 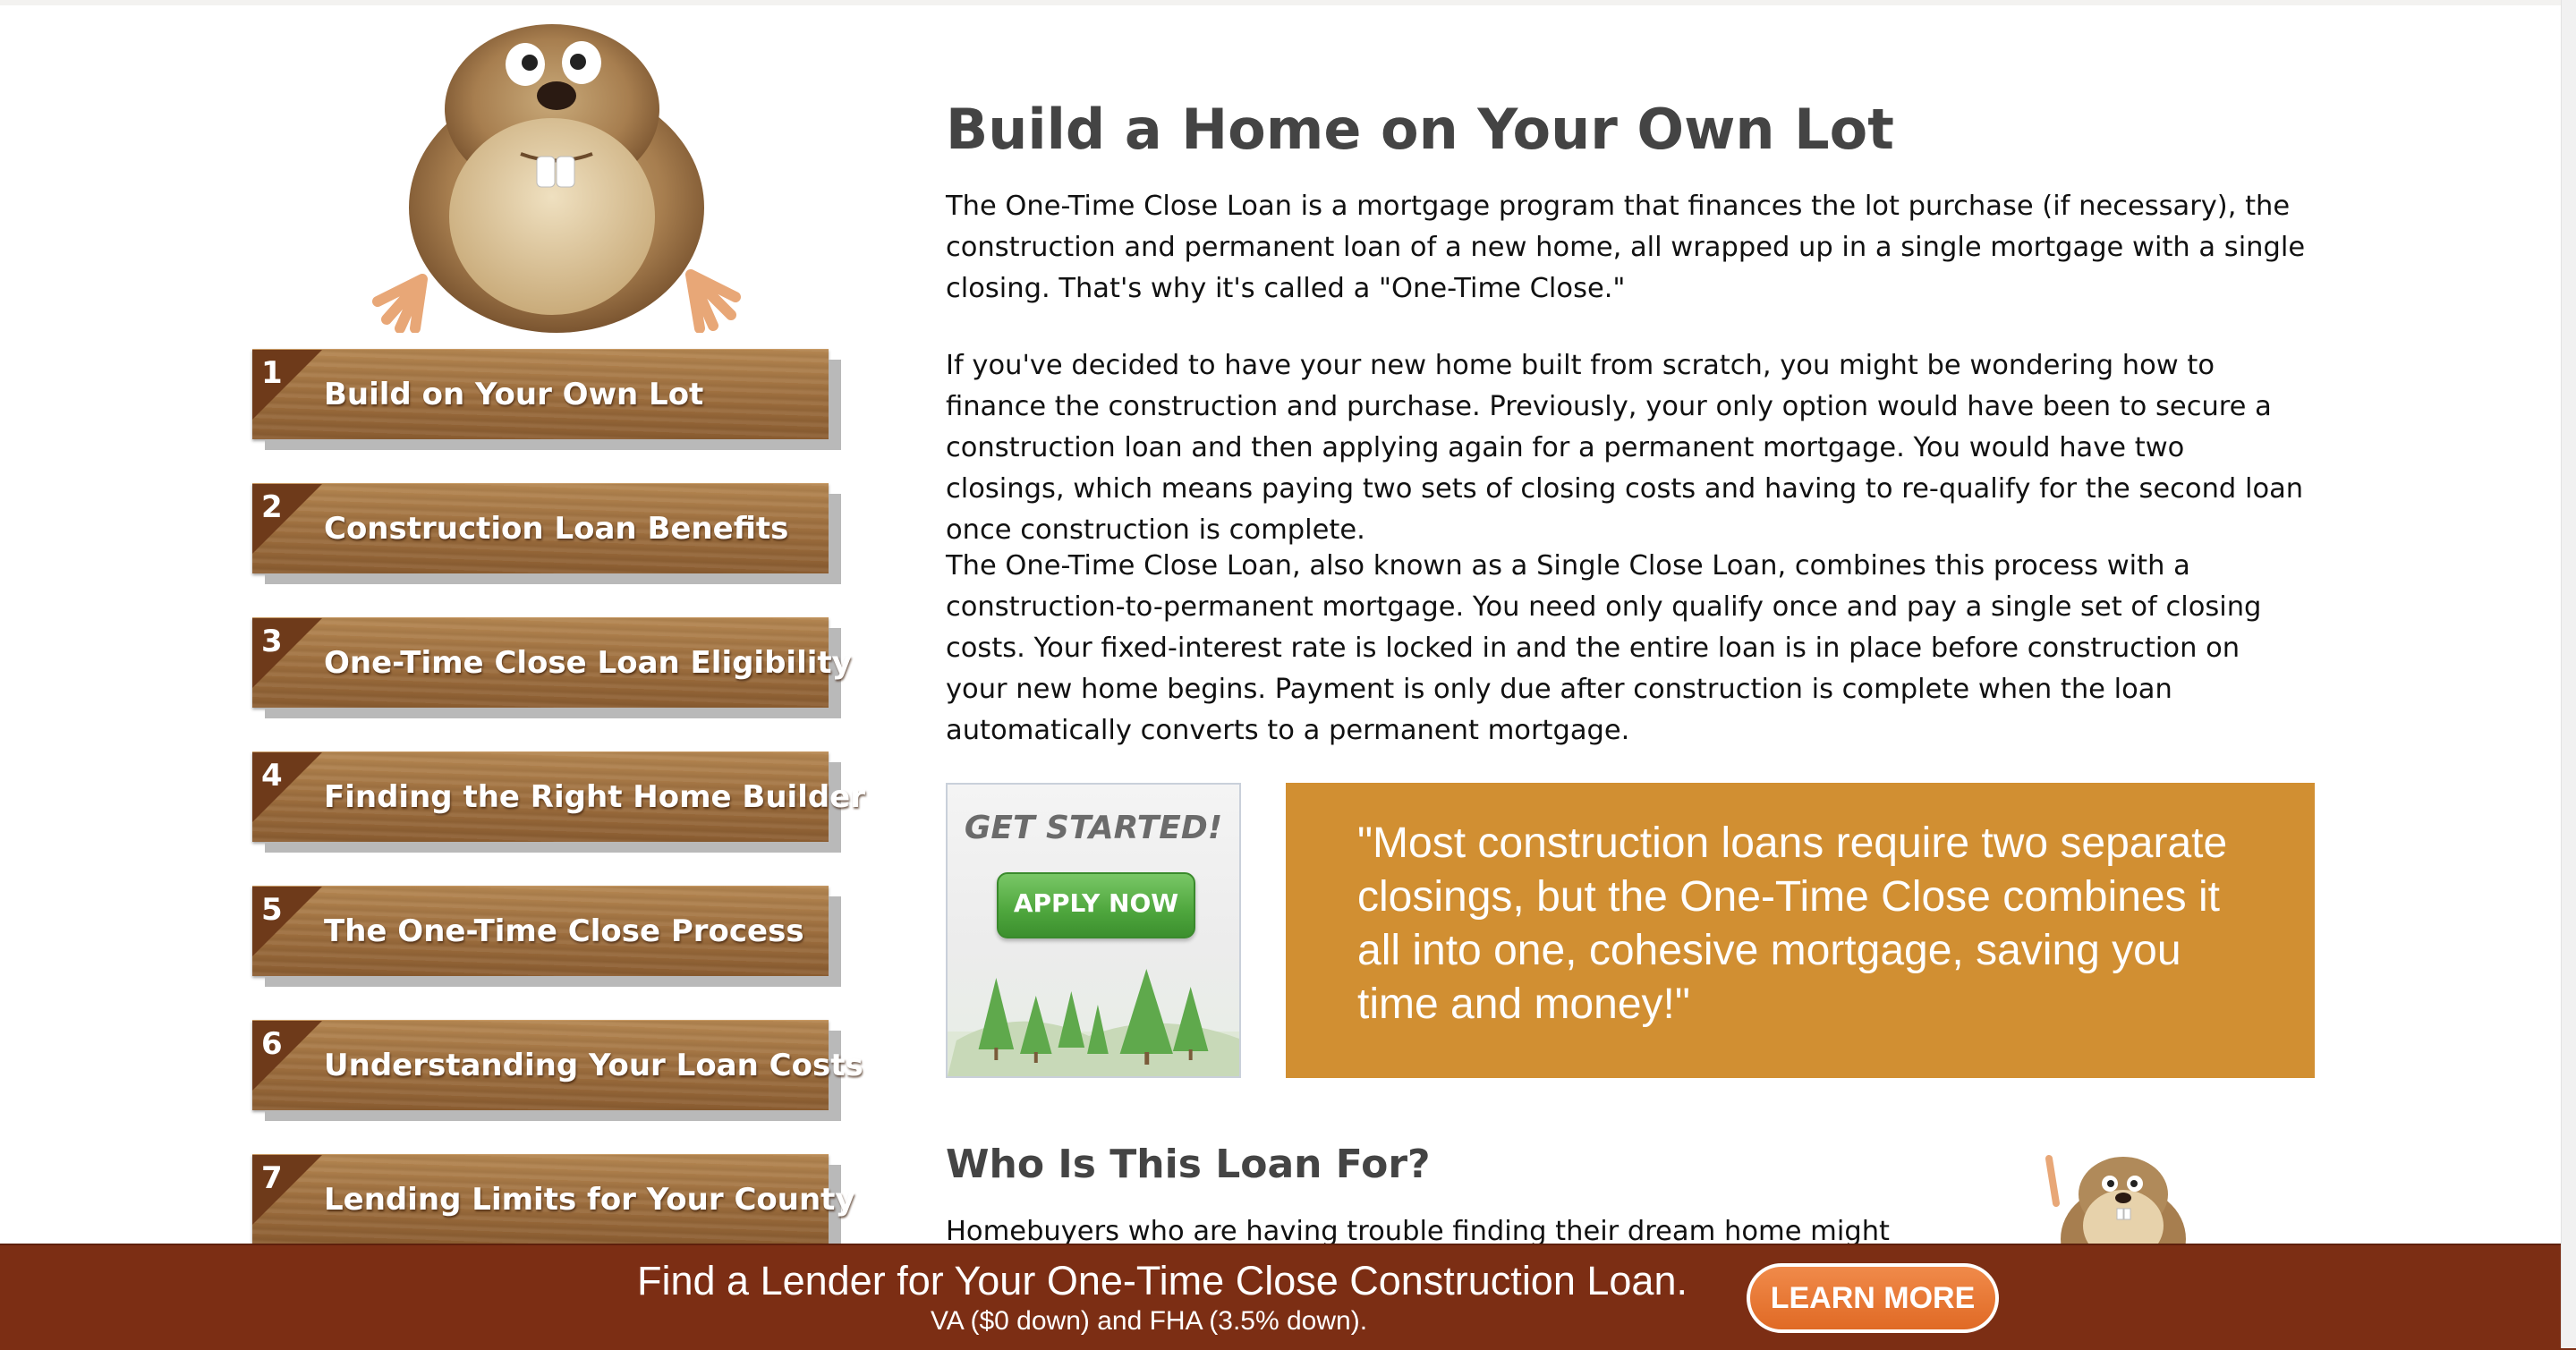 I want to click on nav-label: One-Time Close Loan Eligibility, so click(x=588, y=663).